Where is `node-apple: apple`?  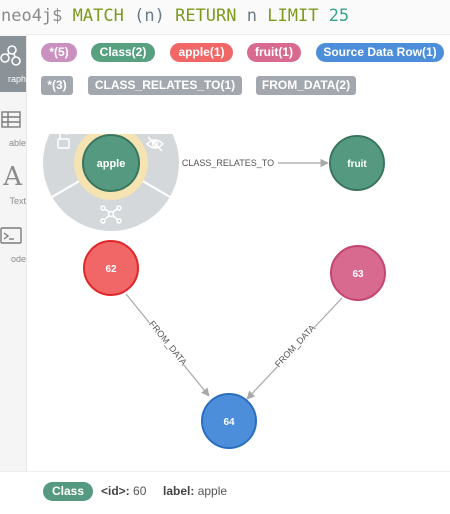 node-apple: apple is located at coordinates (111, 163).